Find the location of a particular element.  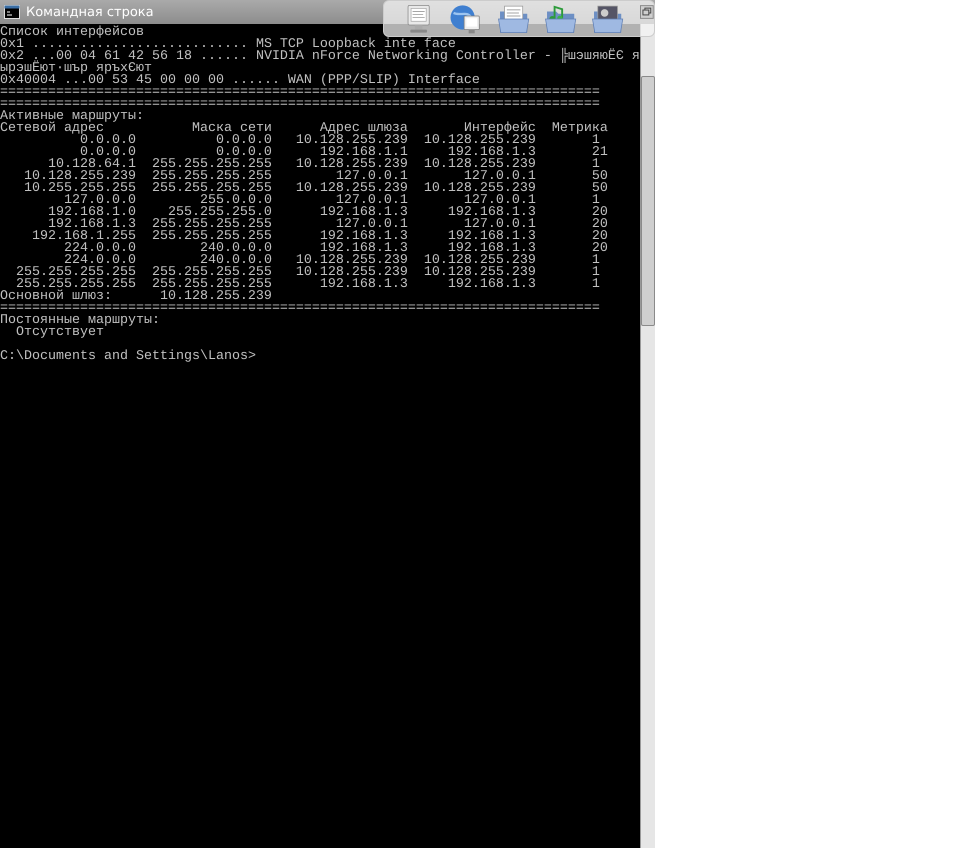

table-cell: 21 is located at coordinates (600, 153).